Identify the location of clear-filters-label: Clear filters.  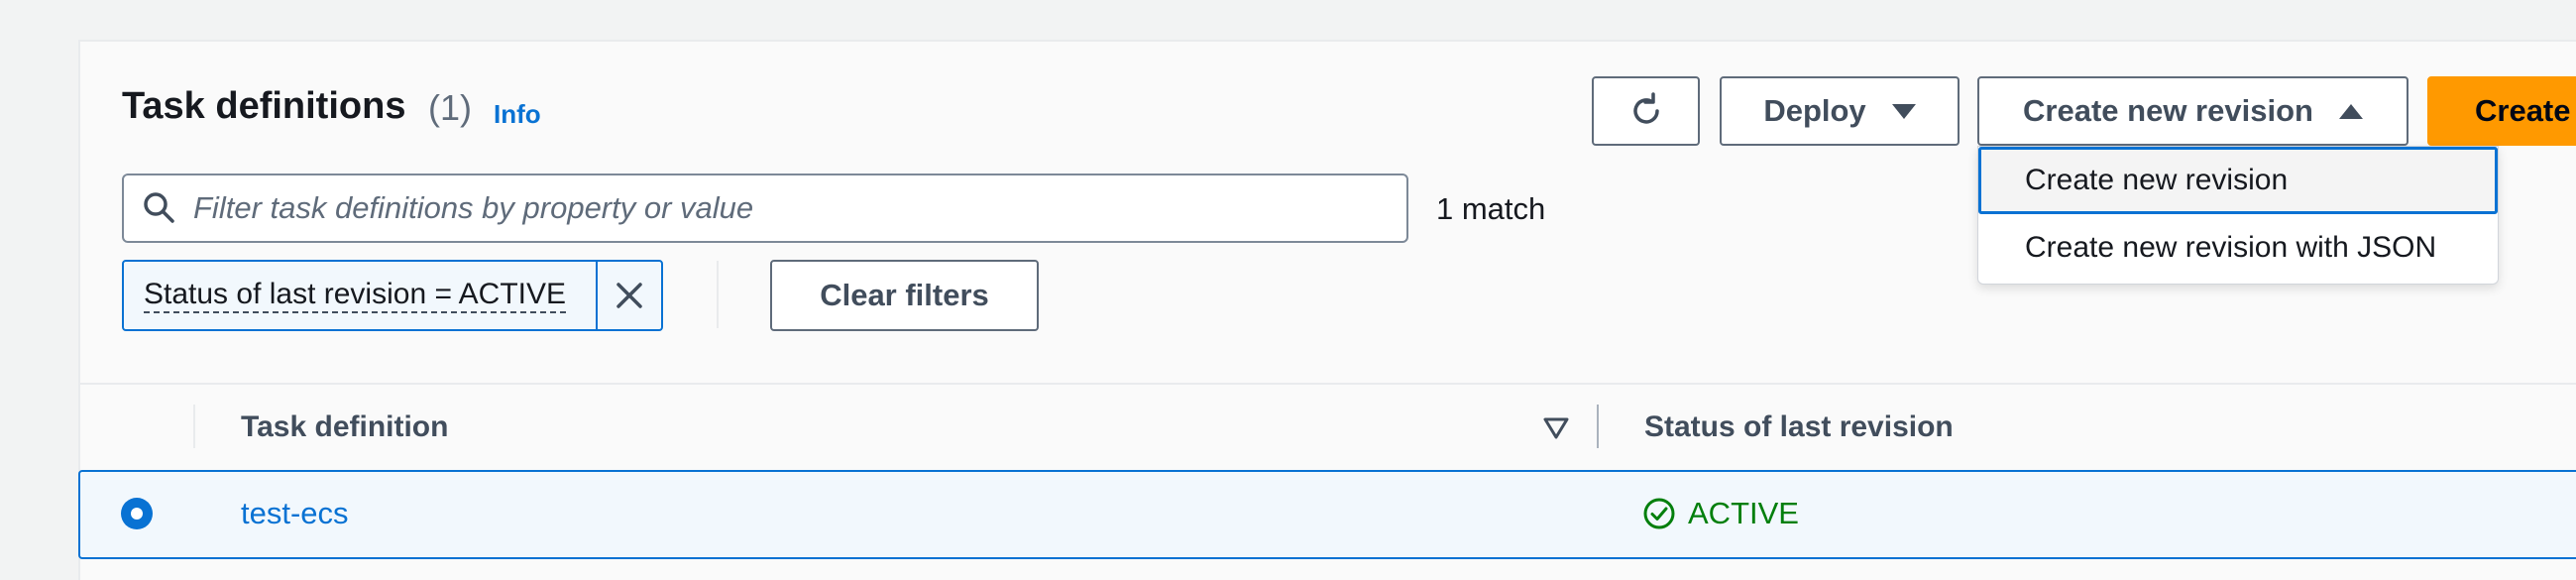
(904, 295).